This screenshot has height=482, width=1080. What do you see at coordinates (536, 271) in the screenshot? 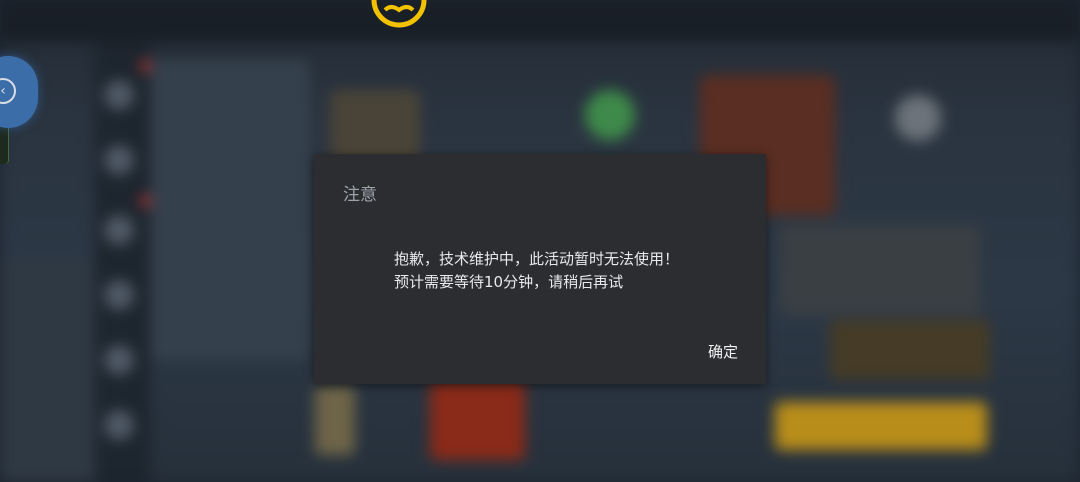
I see `dialog-message: 抱歉，技术维护中，此活动暂时无法使用！ 预计需要等待10分钟，请稍后再试` at bounding box center [536, 271].